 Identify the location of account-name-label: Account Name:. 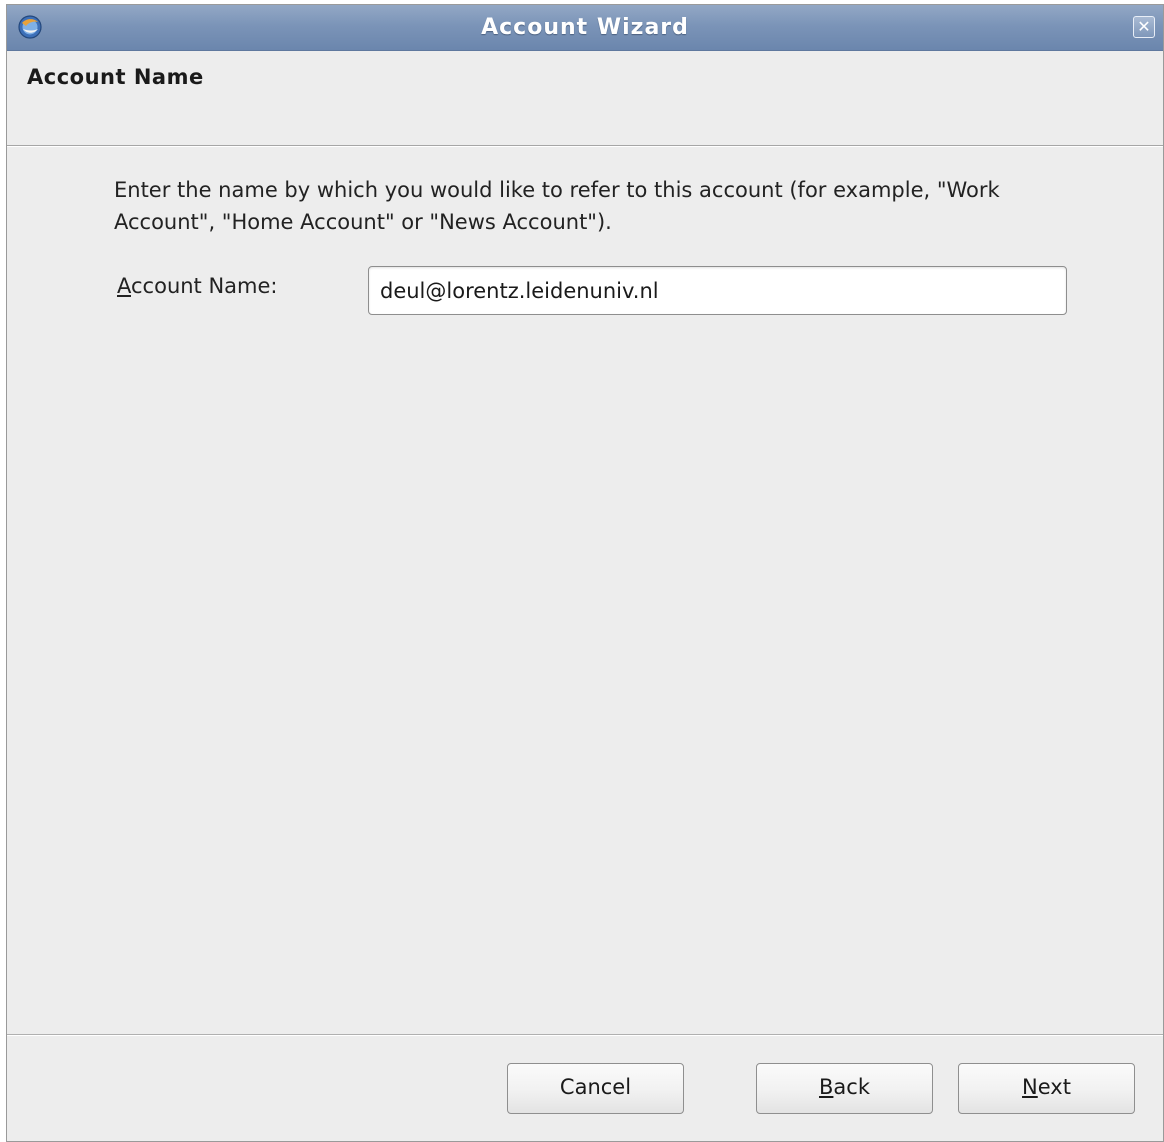
(197, 286).